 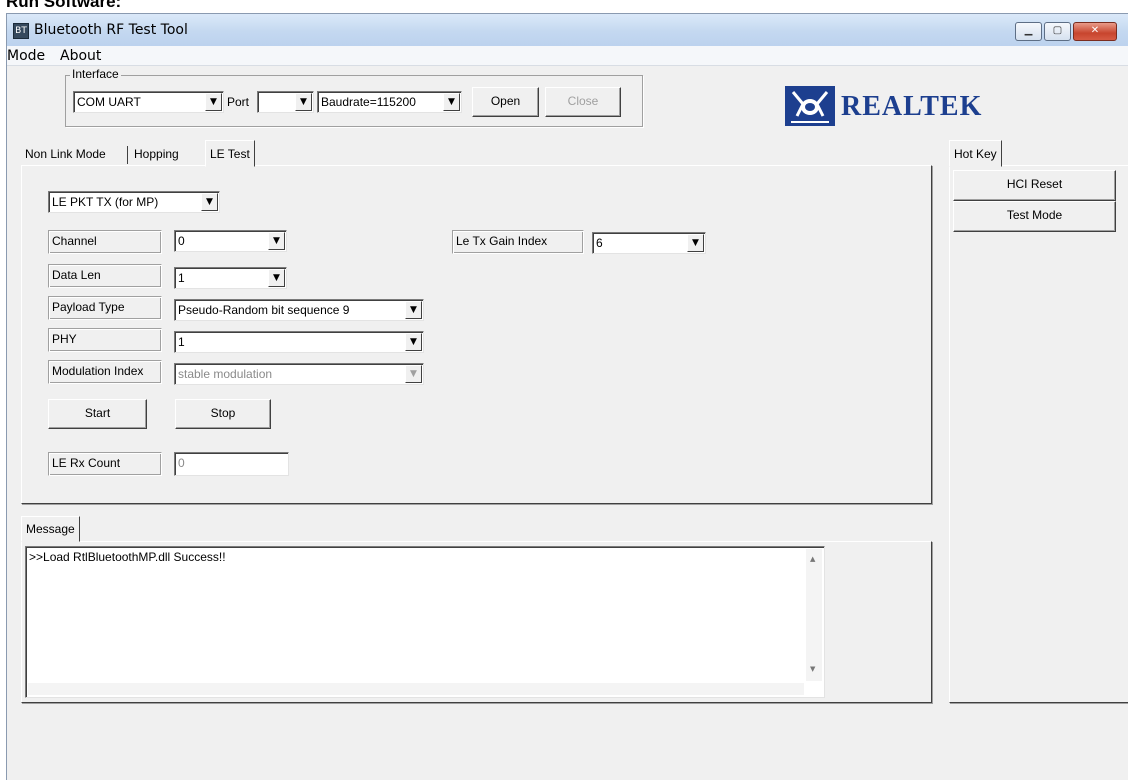 What do you see at coordinates (567, 56) in the screenshot?
I see `menu-bar: Mode About` at bounding box center [567, 56].